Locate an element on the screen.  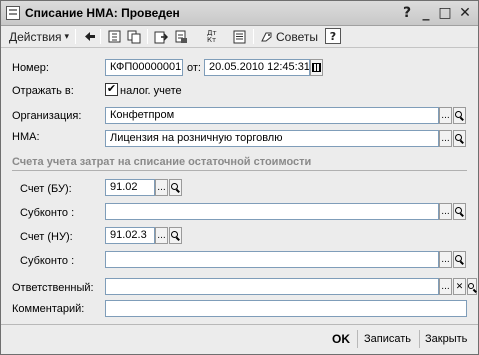
dt-kt-label: Дт Кт is located at coordinates (212, 36).